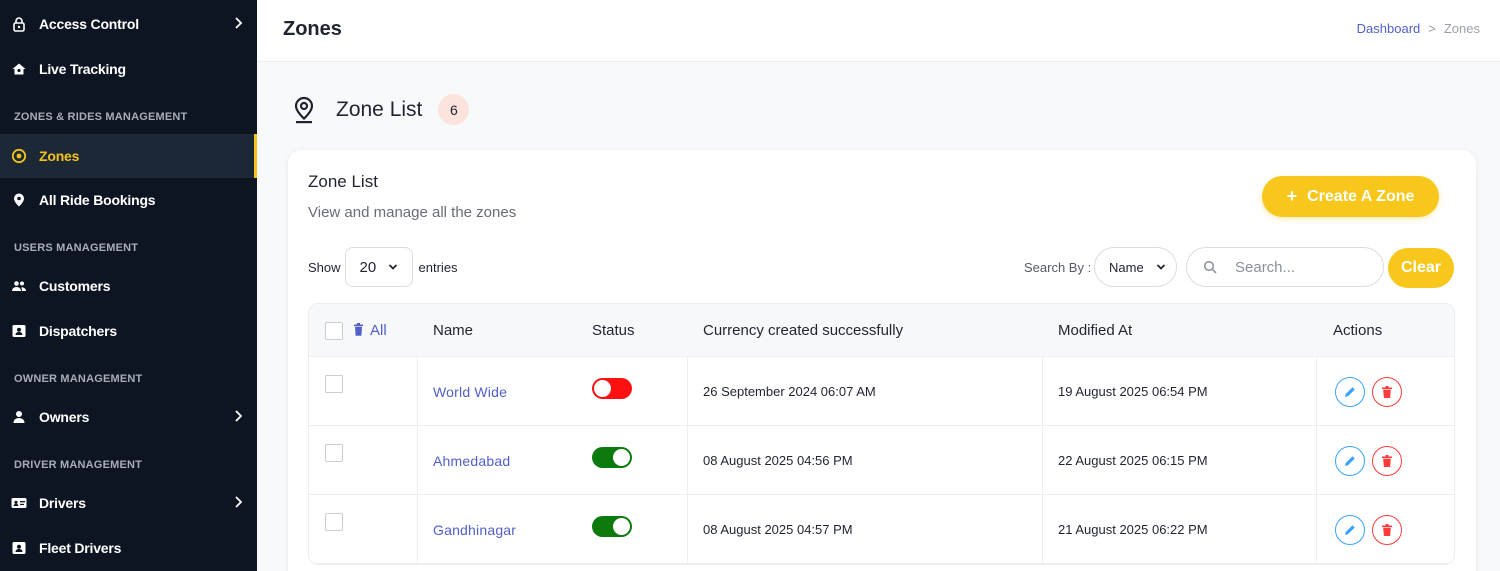 The image size is (1500, 571). Describe the element at coordinates (412, 212) in the screenshot. I see `card-subtitle: View and manage all the zones` at that location.